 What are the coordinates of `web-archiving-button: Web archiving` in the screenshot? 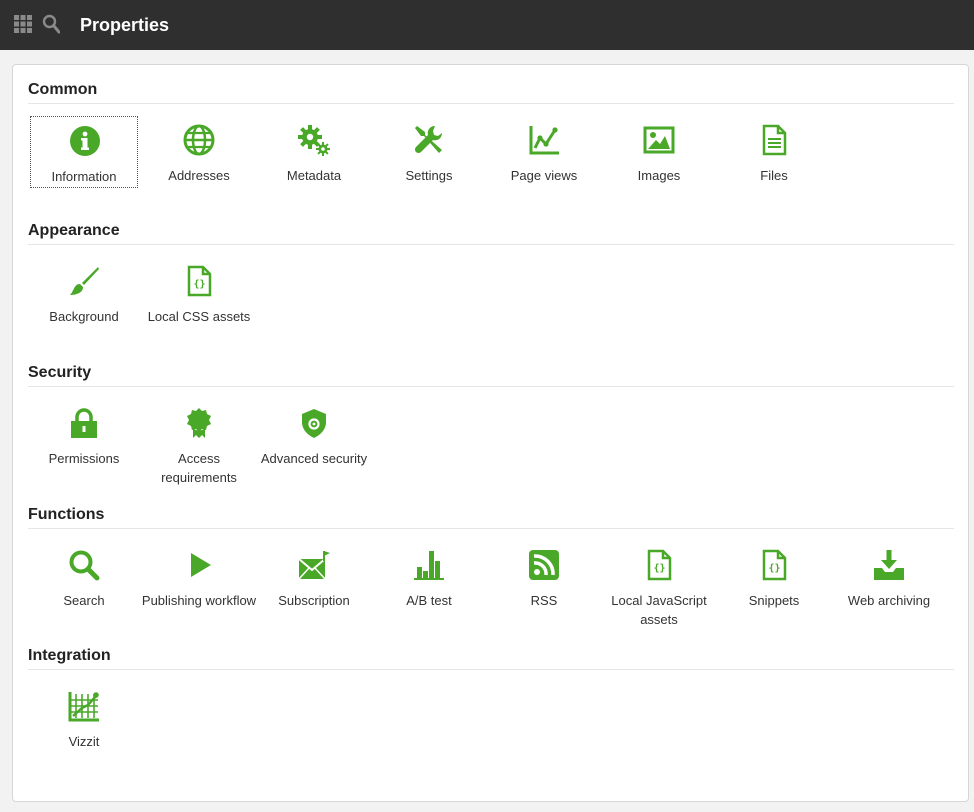 It's located at (889, 577).